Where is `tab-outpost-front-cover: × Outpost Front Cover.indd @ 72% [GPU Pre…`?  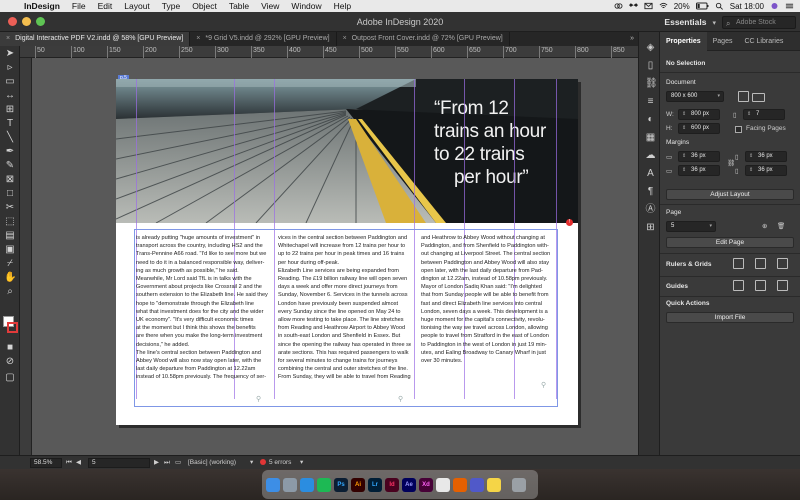 tab-outpost-front-cover: × Outpost Front Cover.indd @ 72% [GPU Pre… is located at coordinates (423, 39).